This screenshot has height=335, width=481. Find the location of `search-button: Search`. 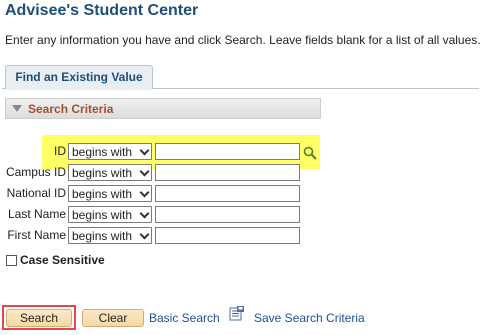

search-button: Search is located at coordinates (39, 318).